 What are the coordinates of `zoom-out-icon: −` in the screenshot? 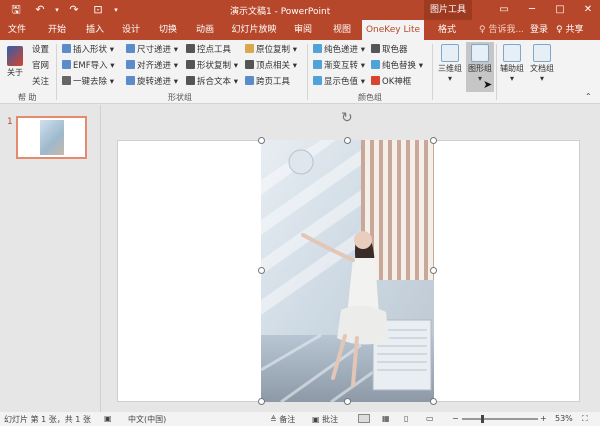 It's located at (455, 418).